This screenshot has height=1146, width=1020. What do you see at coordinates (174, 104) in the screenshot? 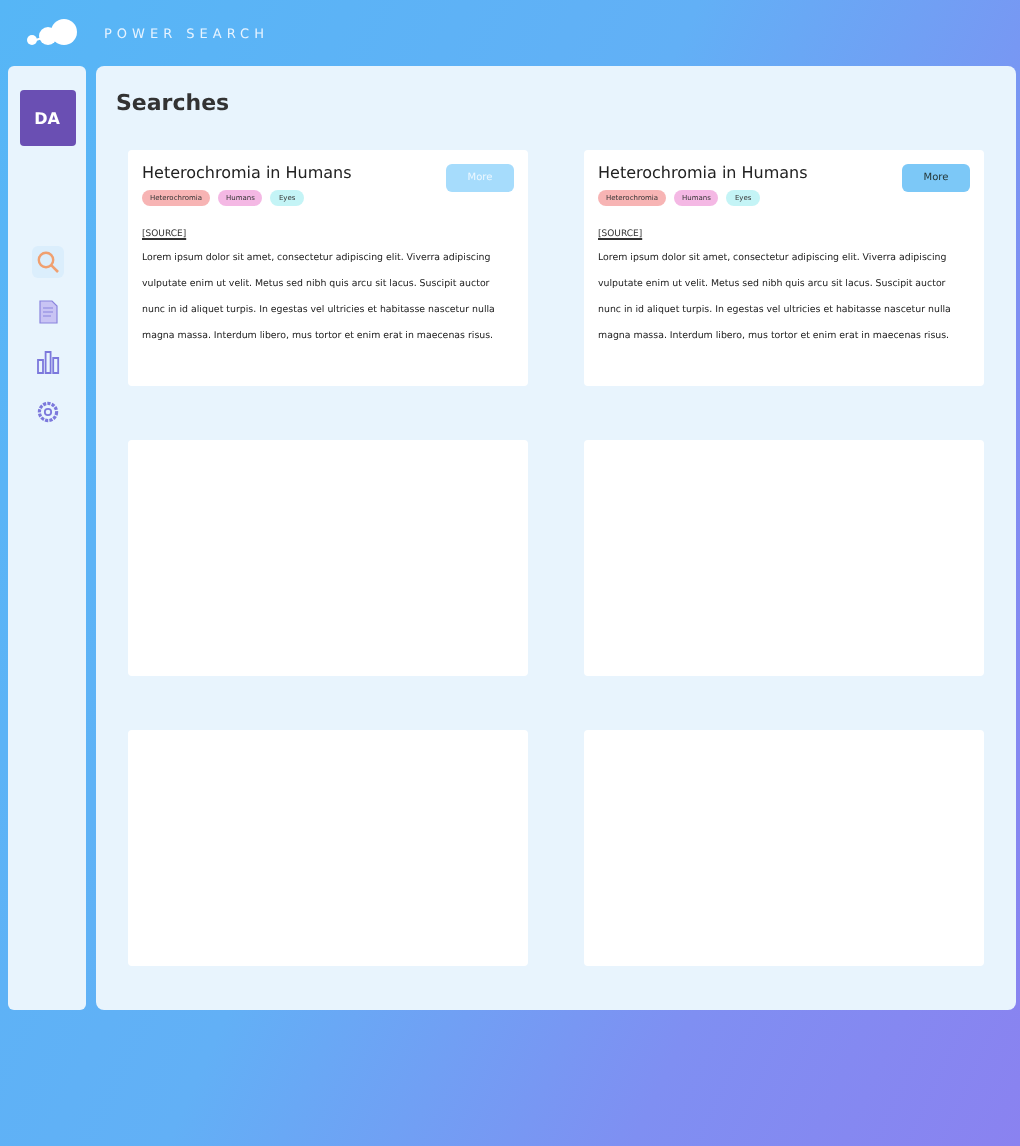
I see `page-title: Searches` at bounding box center [174, 104].